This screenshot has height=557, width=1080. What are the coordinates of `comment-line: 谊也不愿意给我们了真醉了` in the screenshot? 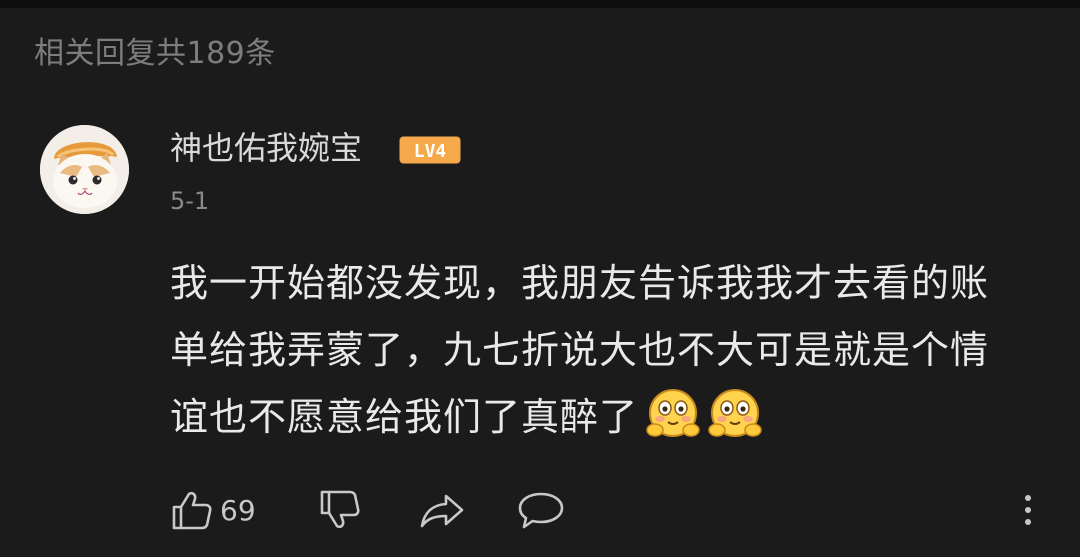 It's located at (610, 417).